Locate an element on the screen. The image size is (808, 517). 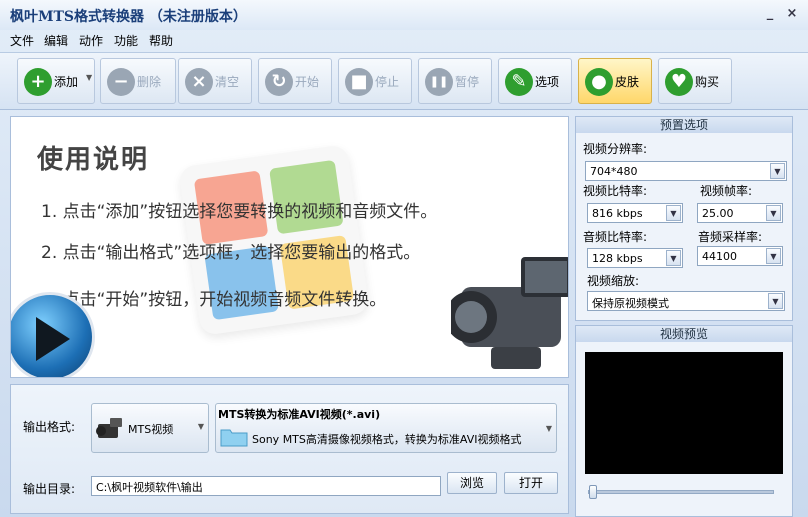
title-bar: 枫叶MTS格式转换器 （未注册版本） _ × is located at coordinates (404, 15).